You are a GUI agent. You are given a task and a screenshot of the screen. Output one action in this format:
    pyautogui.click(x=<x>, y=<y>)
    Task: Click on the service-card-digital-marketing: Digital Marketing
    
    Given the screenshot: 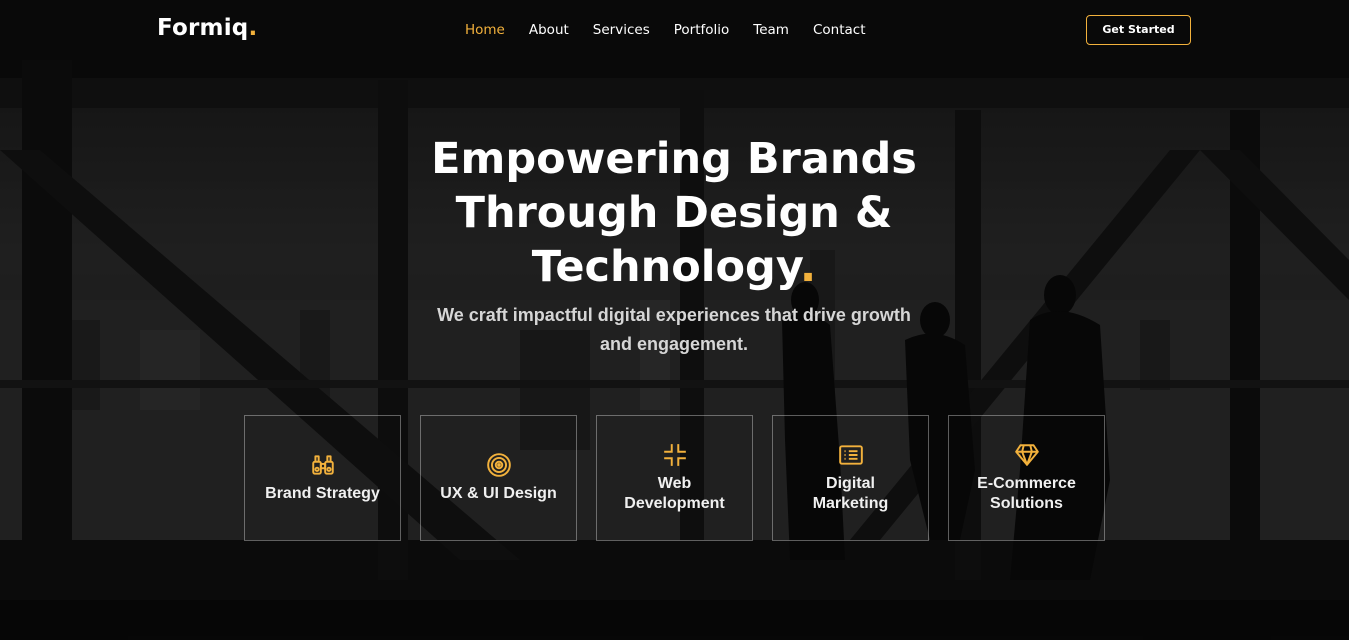 What is the action you would take?
    pyautogui.click(x=850, y=478)
    